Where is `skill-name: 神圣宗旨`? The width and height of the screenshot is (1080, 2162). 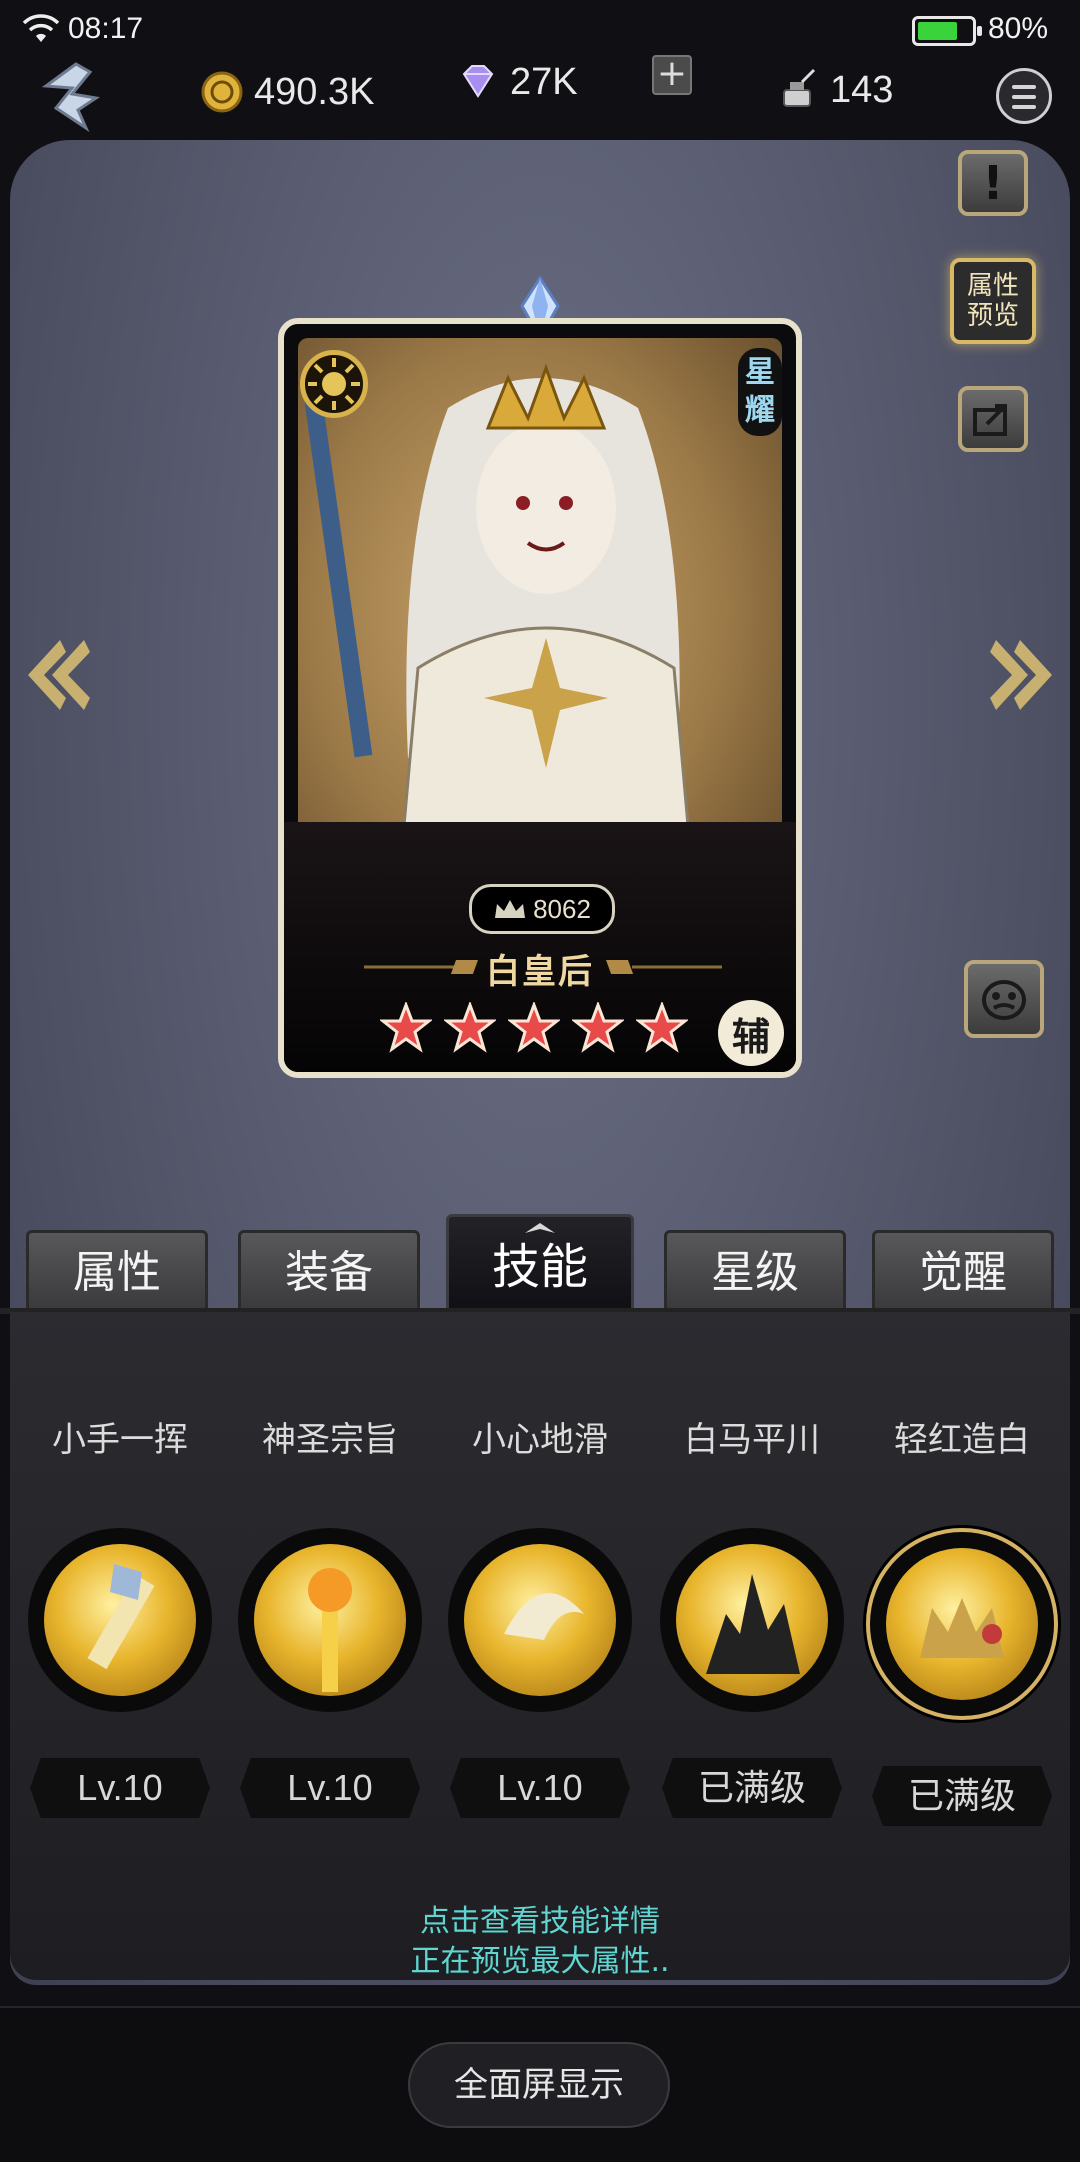 skill-name: 神圣宗旨 is located at coordinates (330, 1440).